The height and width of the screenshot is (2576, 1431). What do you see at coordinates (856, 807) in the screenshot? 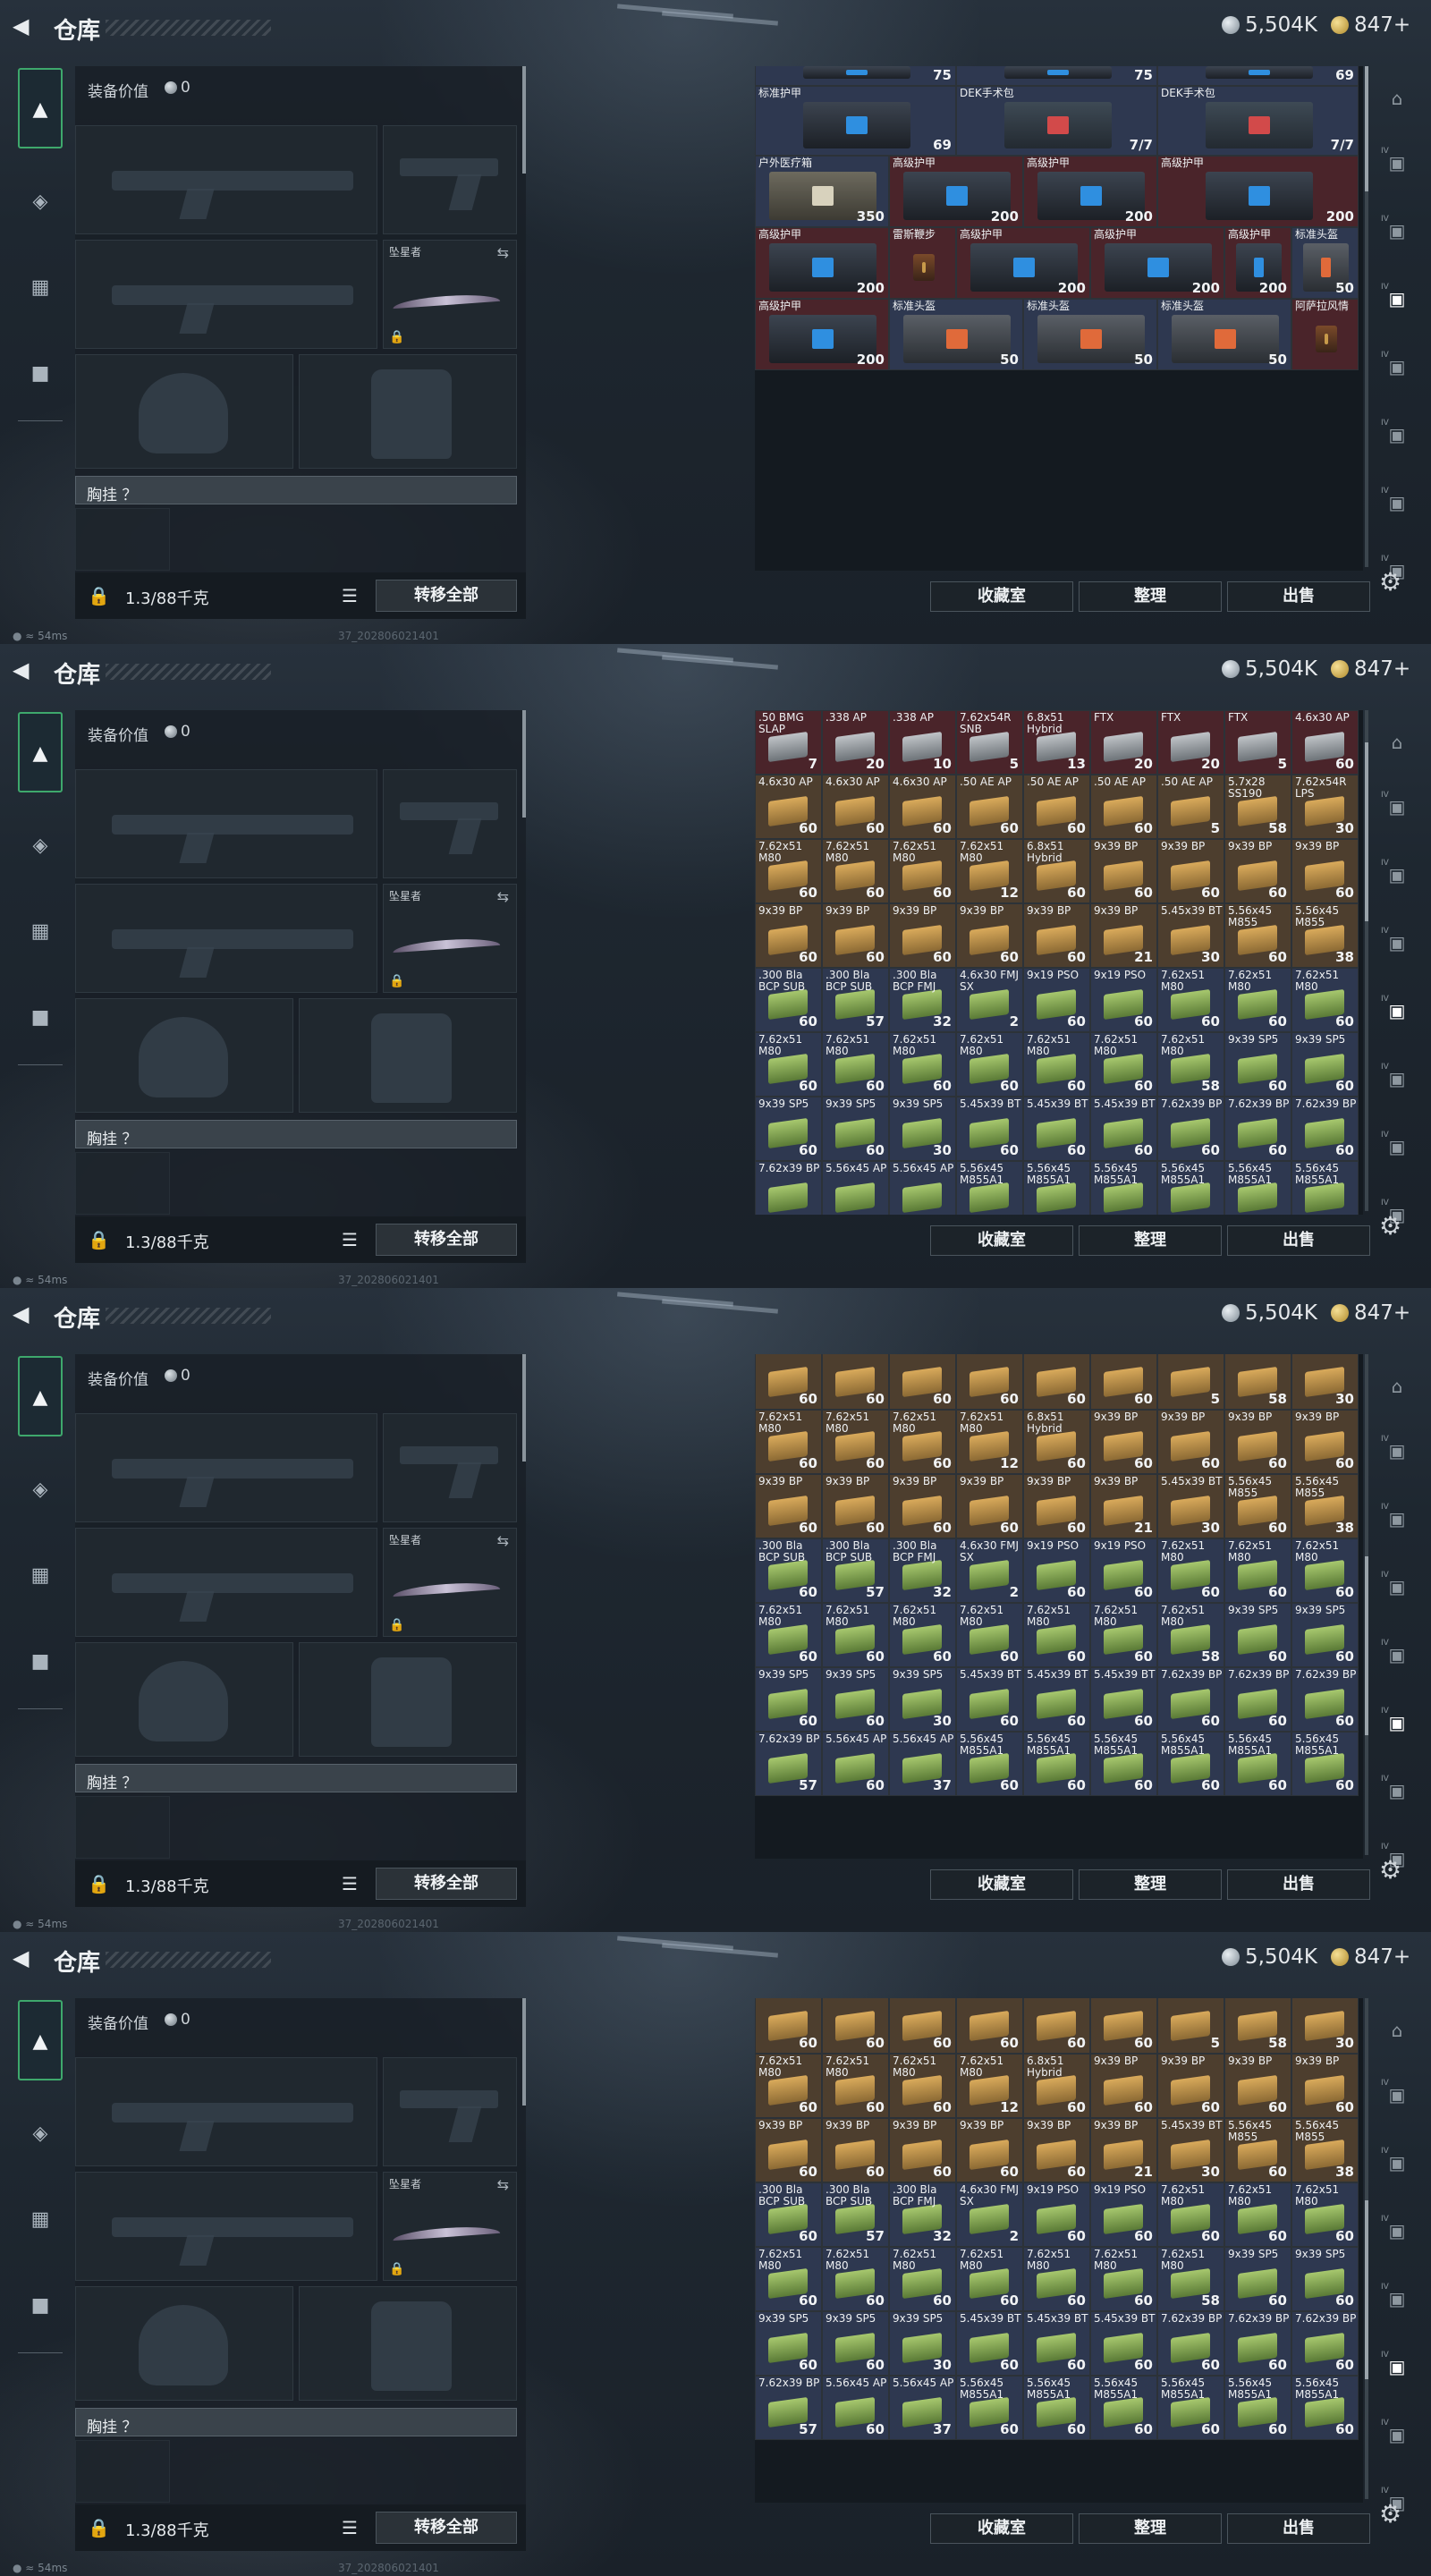
I see `stash-item: 4.6x30 AP 60` at bounding box center [856, 807].